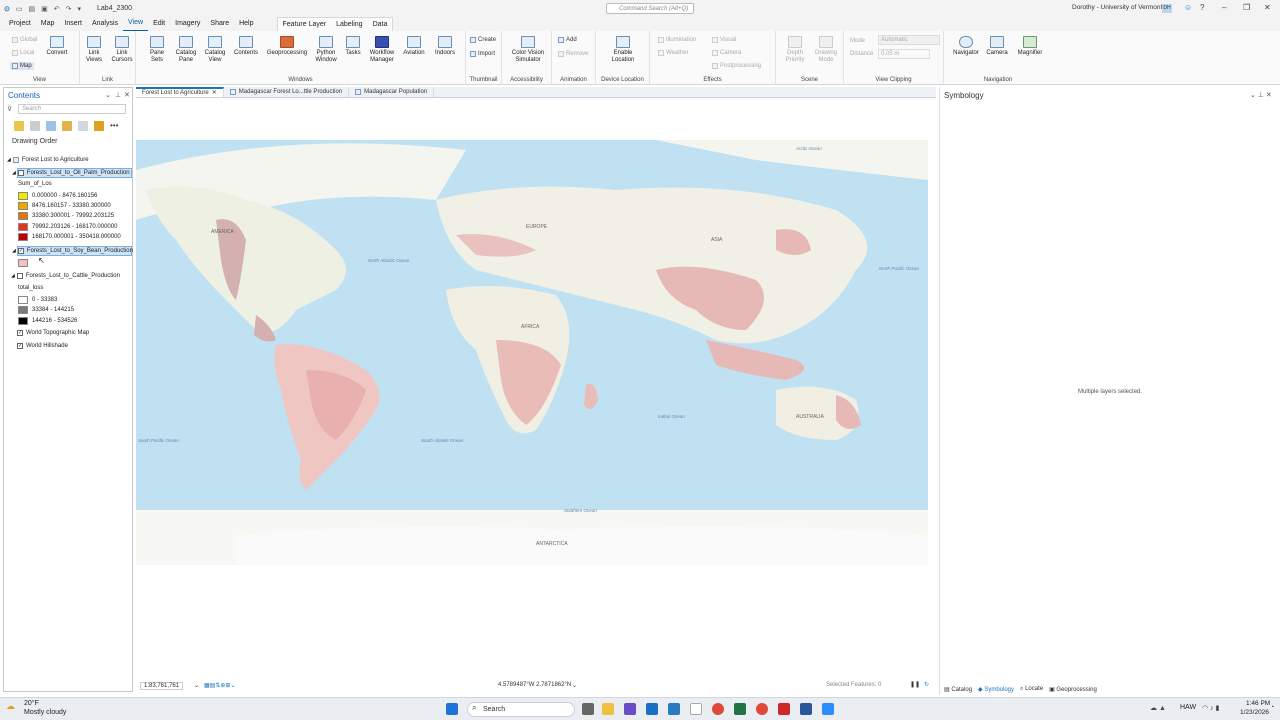 Image resolution: width=1280 pixels, height=720 pixels. I want to click on map-tab-madagascar-population: Madagascar Population, so click(392, 92).